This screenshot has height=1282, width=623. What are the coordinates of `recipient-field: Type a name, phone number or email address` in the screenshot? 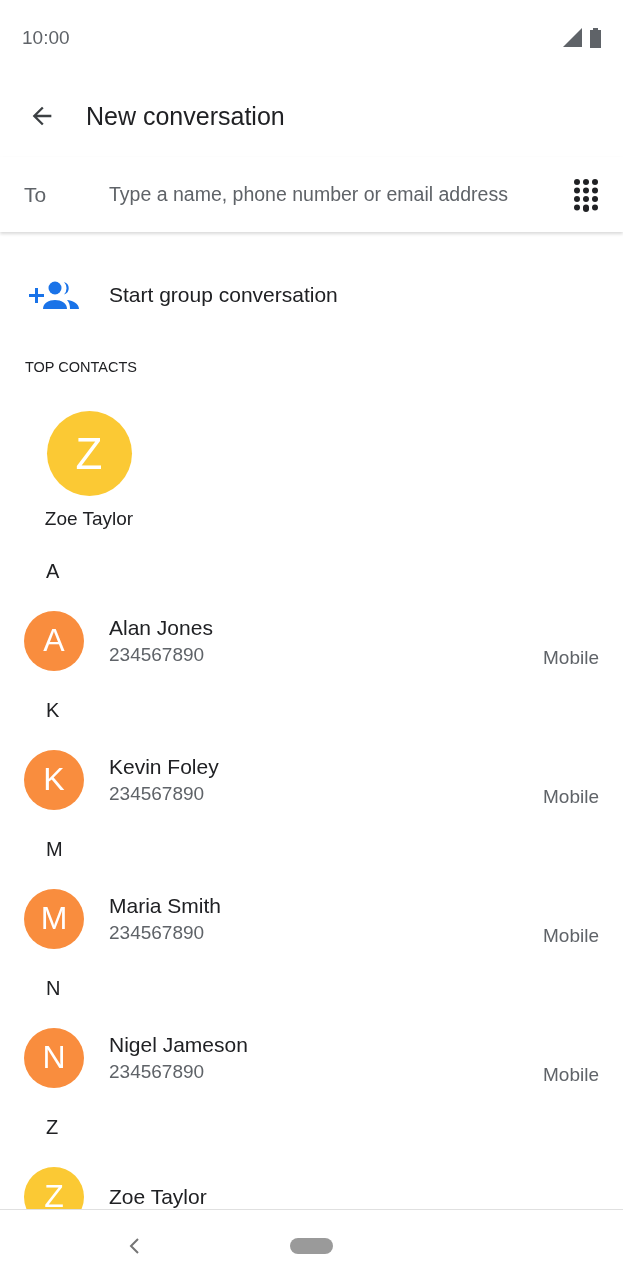 It's located at (333, 194).